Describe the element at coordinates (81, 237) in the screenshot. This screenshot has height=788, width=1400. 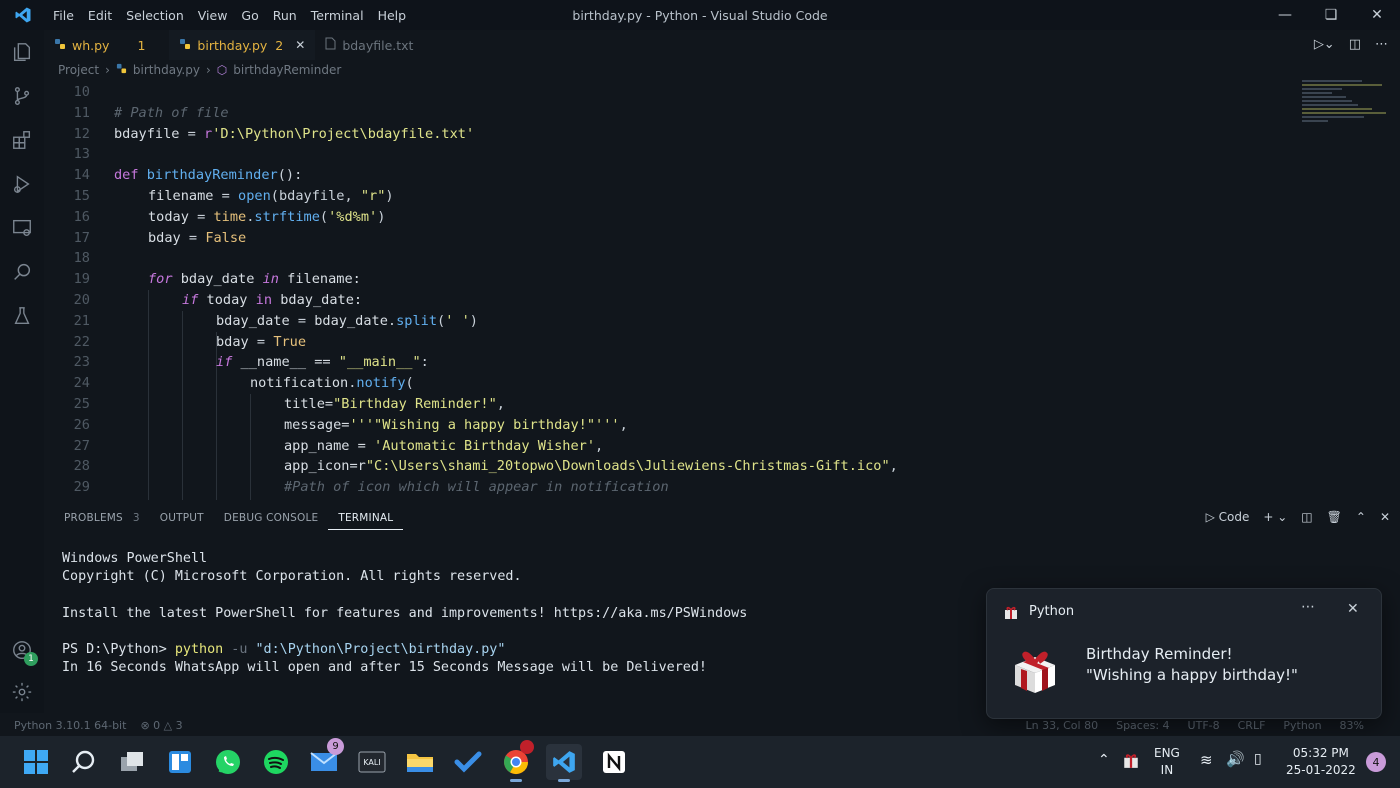
I see `line-number: 17` at that location.